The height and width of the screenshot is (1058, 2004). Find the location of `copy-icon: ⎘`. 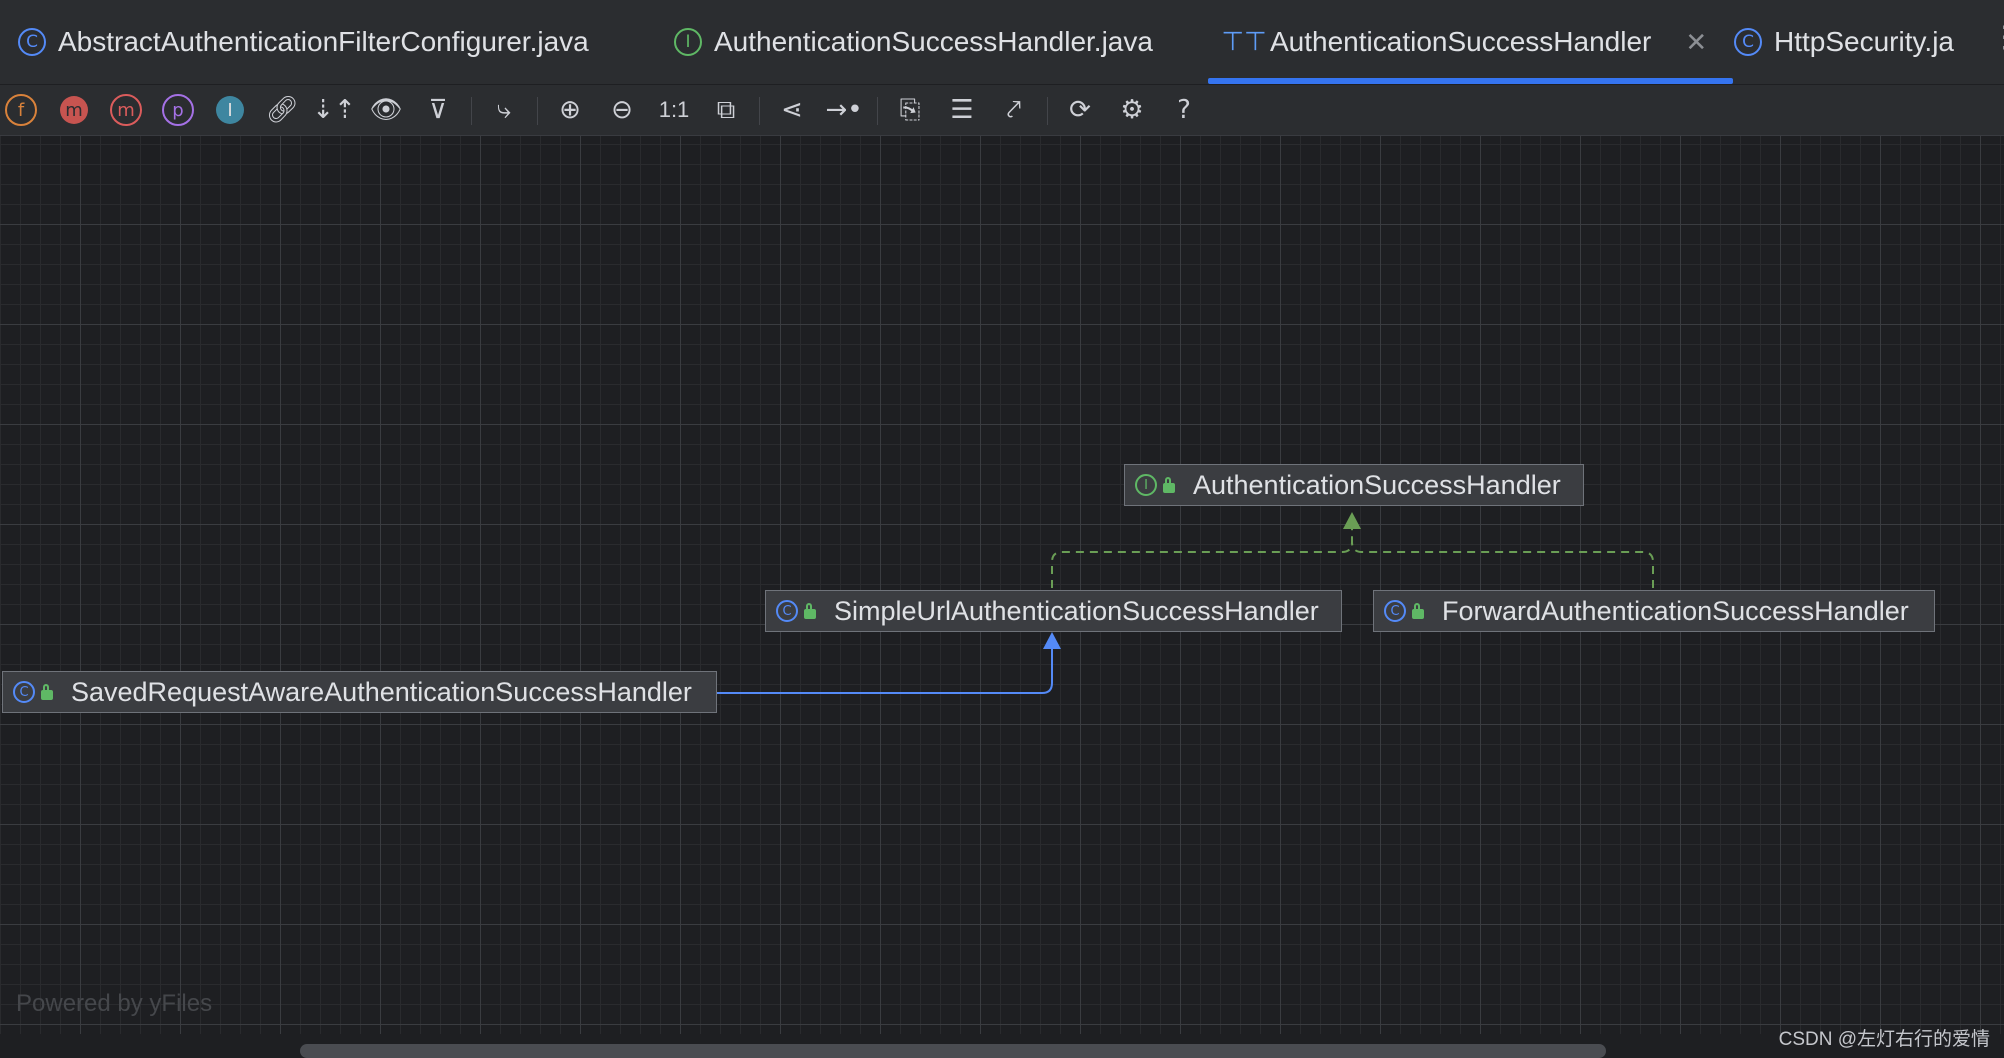

copy-icon: ⎘ is located at coordinates (910, 109).